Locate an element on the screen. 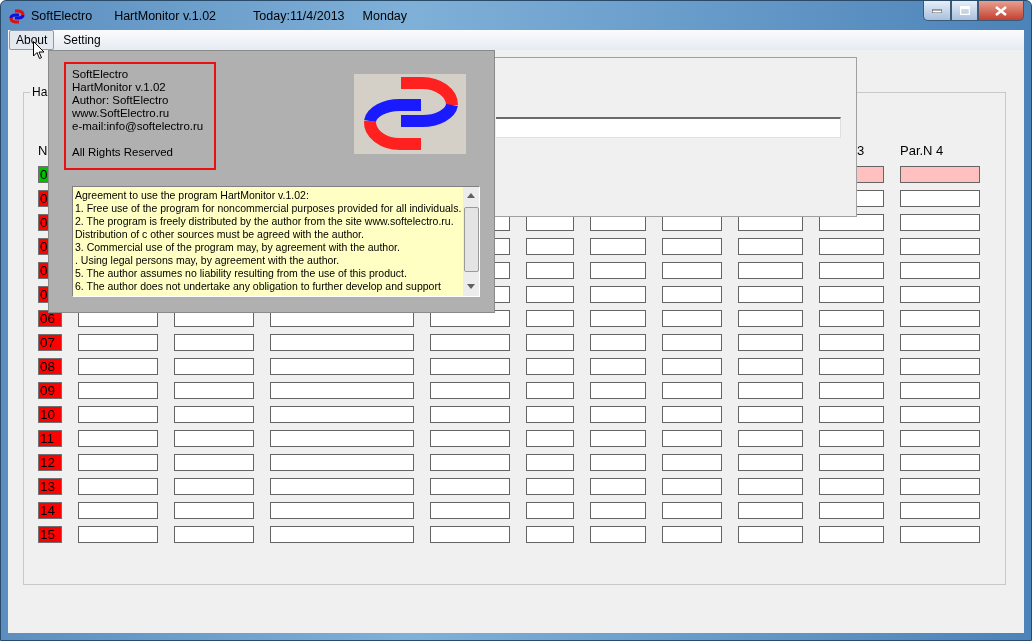  maximize-button is located at coordinates (964, 11).